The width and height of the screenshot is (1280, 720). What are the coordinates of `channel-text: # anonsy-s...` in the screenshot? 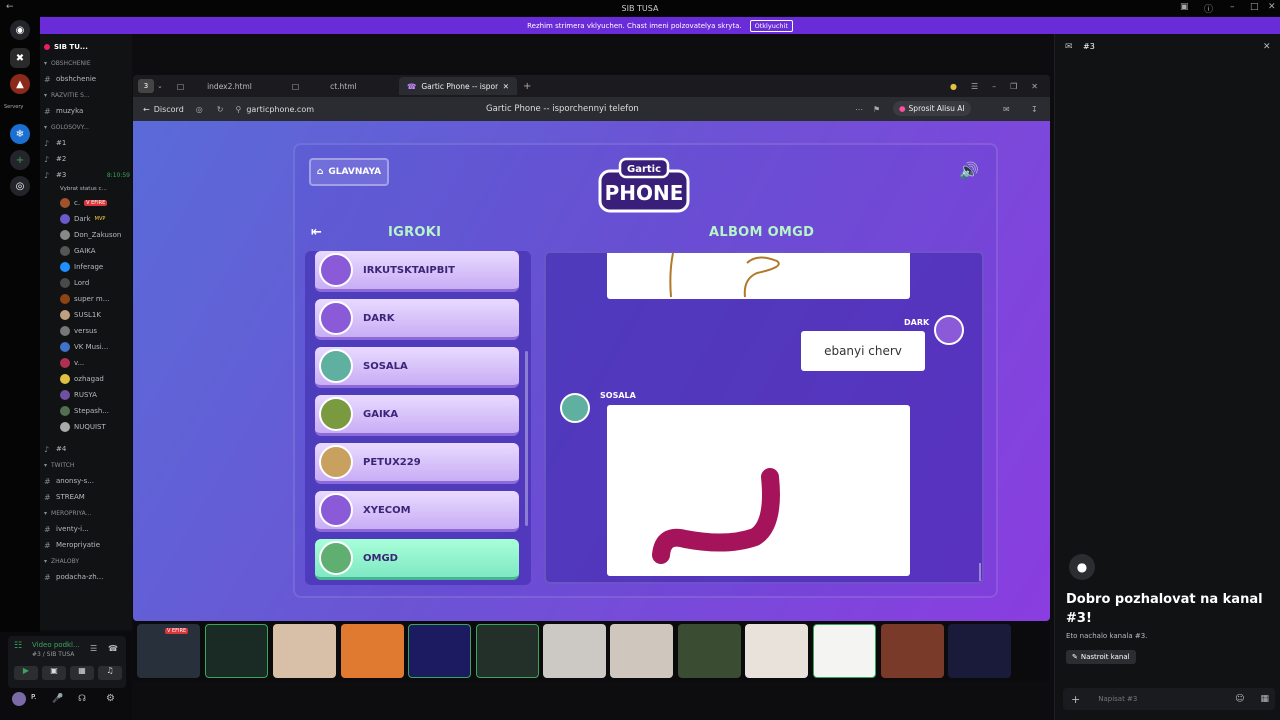 It's located at (87, 481).